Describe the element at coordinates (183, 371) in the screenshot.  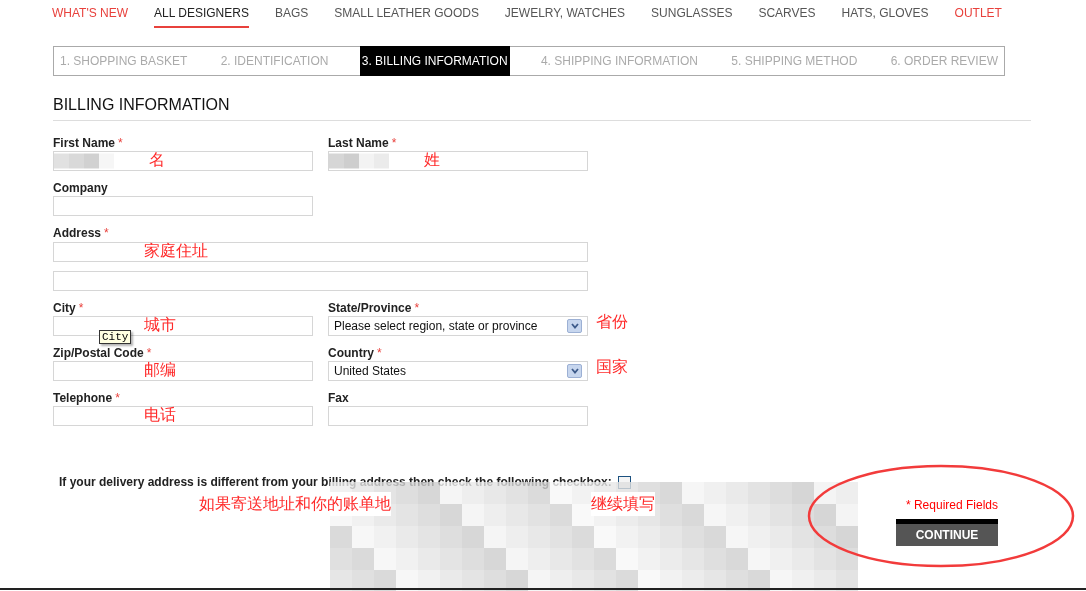
I see `input-field: 邮编` at that location.